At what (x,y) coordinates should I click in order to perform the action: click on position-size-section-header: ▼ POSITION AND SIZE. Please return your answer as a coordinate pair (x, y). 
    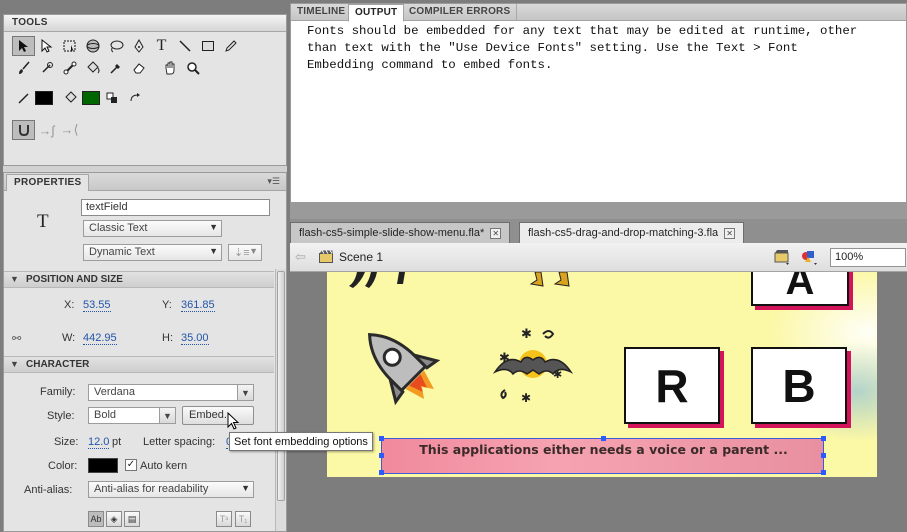
    Looking at the image, I should click on (139, 279).